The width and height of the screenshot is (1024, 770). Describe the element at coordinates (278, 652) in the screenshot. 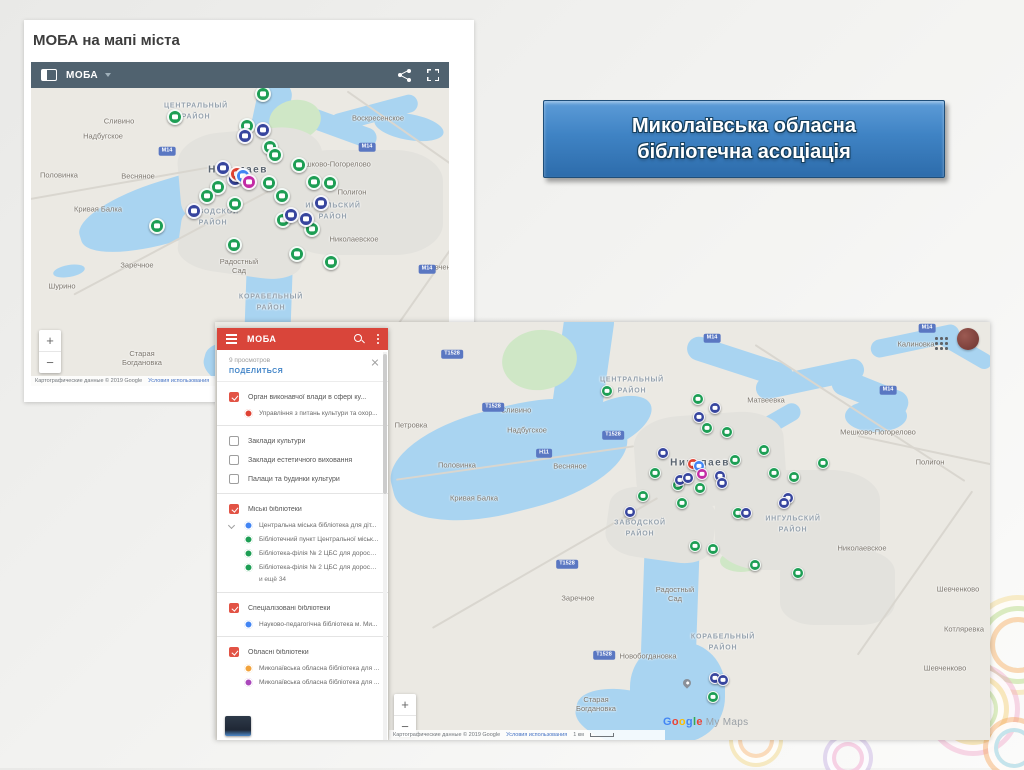

I see `layer-label: Обласні бібліотеки` at that location.